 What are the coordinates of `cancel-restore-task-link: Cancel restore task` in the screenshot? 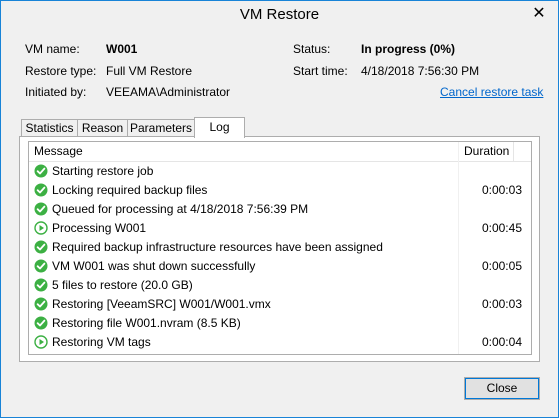 It's located at (491, 92).